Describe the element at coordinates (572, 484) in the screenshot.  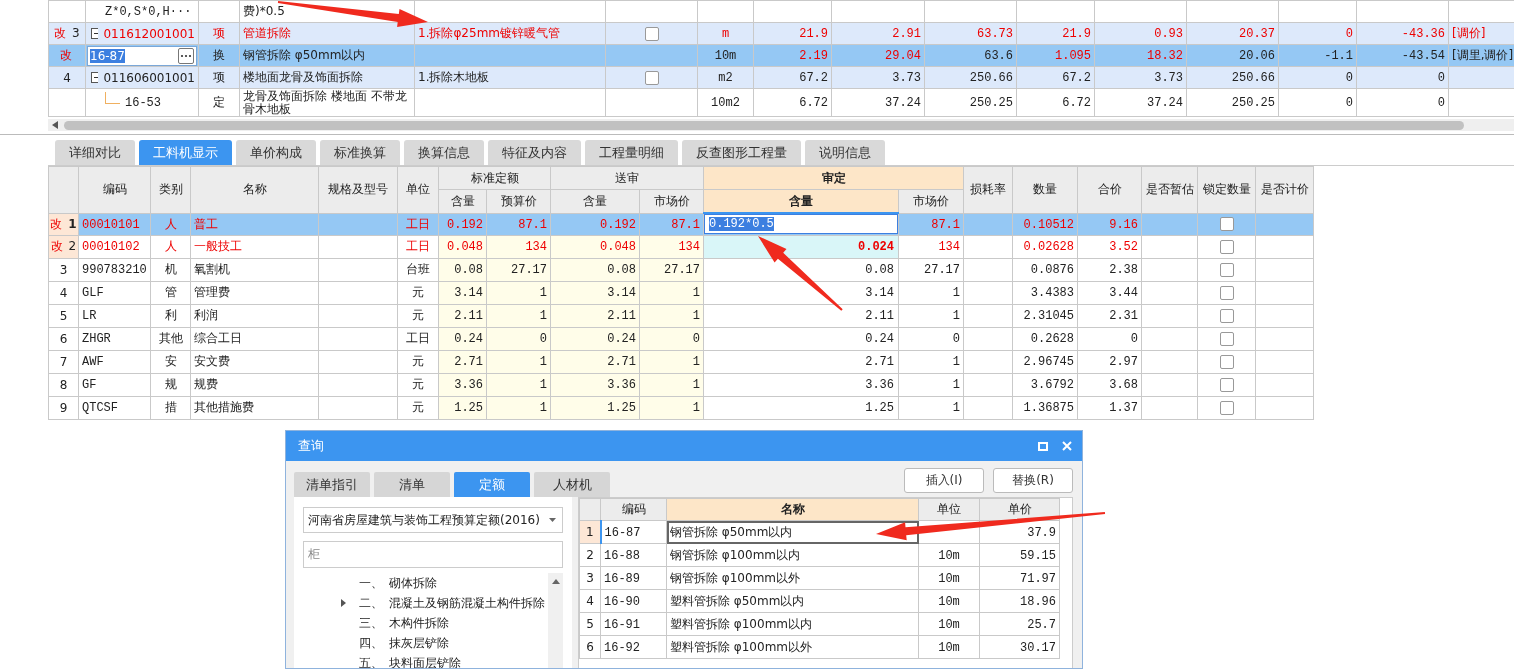
I see `tab: 人材机` at that location.